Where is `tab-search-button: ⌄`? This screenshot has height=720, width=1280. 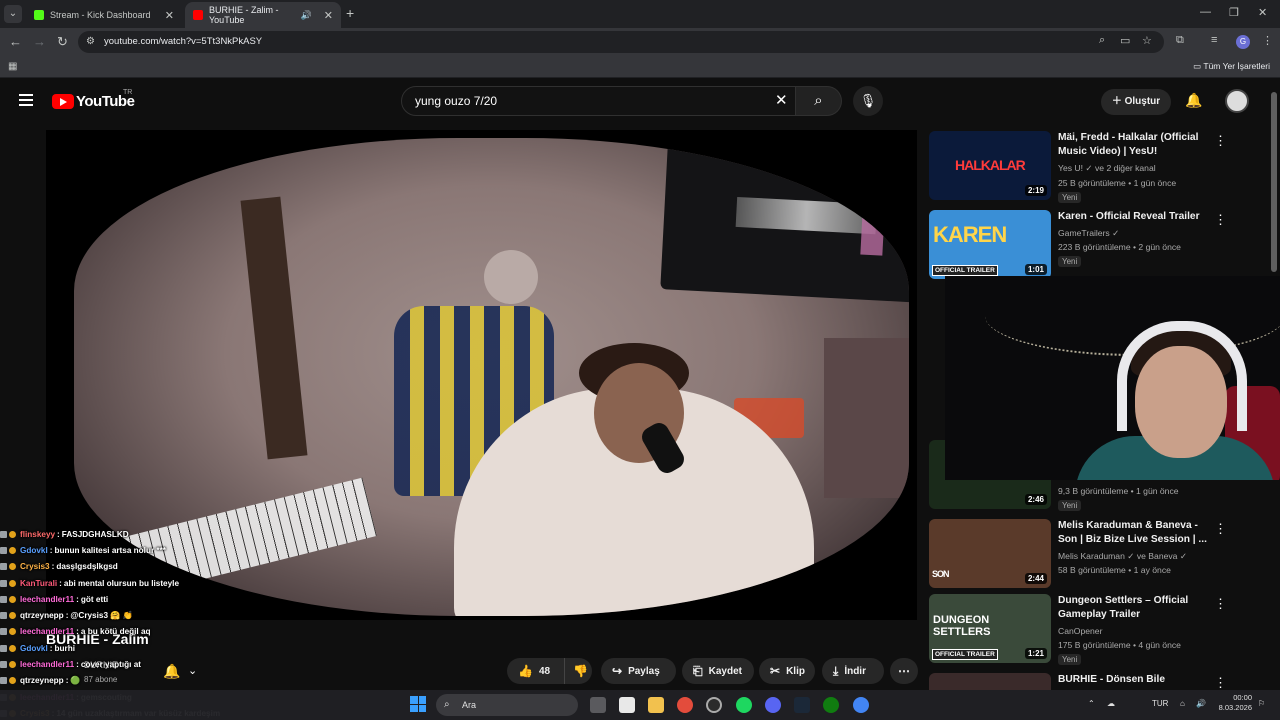
tab-search-button: ⌄ is located at coordinates (13, 14).